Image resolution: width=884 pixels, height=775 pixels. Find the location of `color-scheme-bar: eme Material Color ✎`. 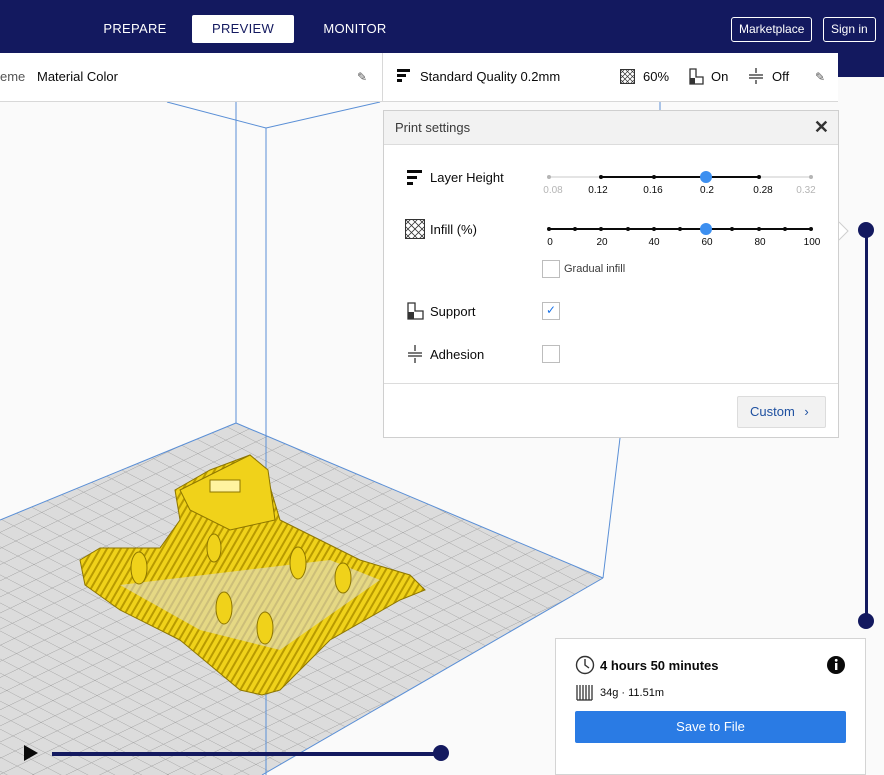

color-scheme-bar: eme Material Color ✎ is located at coordinates (191, 77).